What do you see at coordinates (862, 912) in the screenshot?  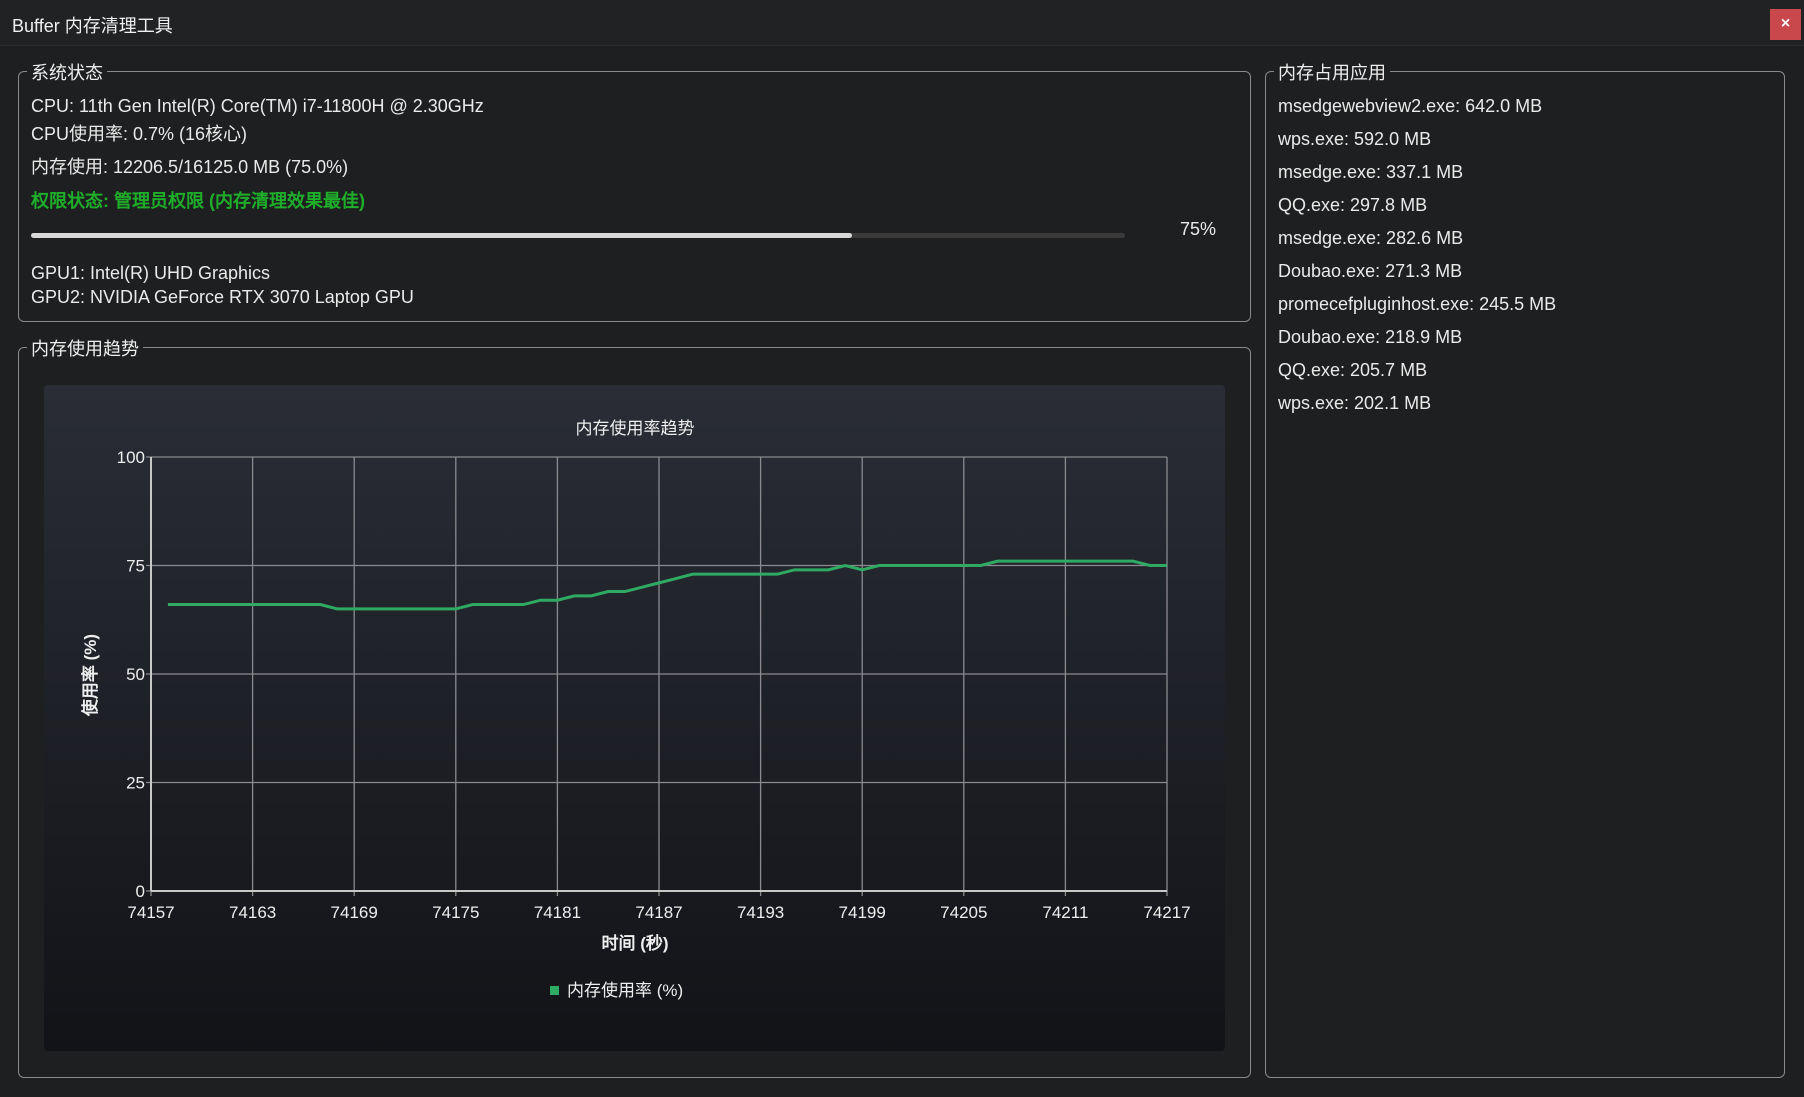 I see `x-tick-label: 74199` at bounding box center [862, 912].